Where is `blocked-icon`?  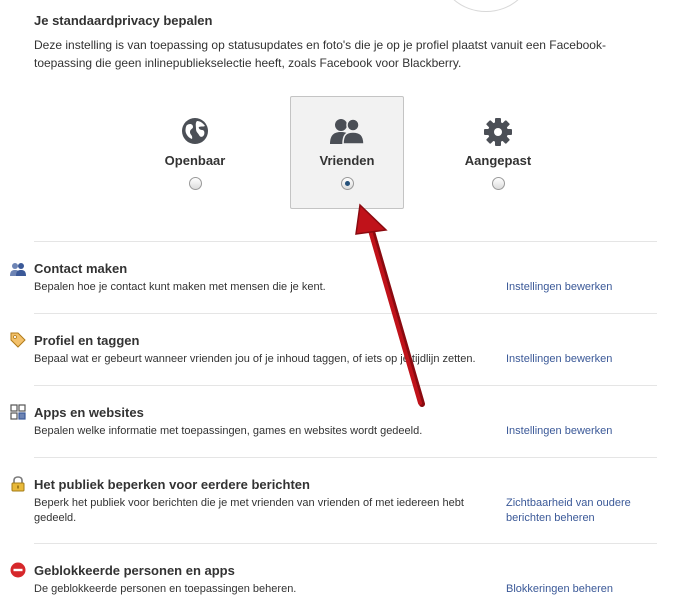 blocked-icon is located at coordinates (18, 570).